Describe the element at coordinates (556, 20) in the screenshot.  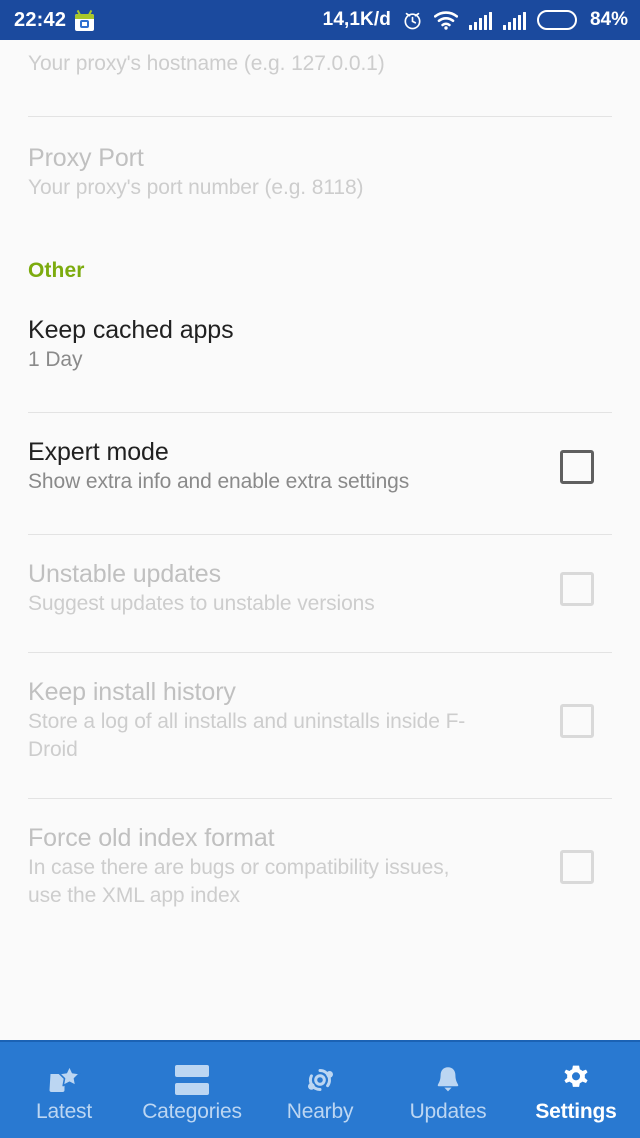
I see `battery-icon` at that location.